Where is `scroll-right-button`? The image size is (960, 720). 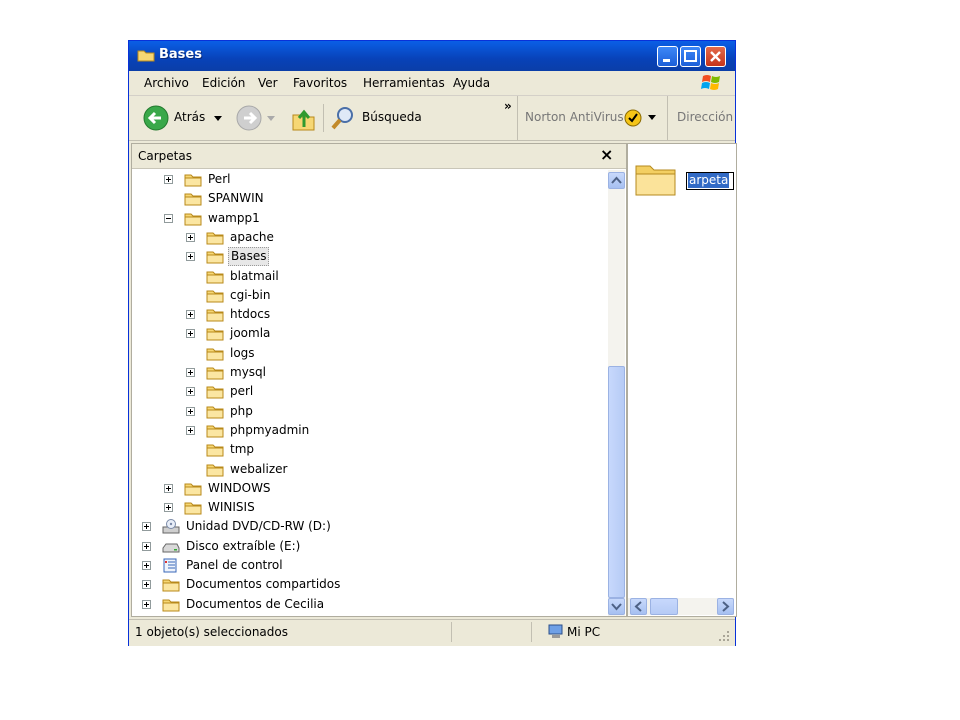
scroll-right-button is located at coordinates (725, 606).